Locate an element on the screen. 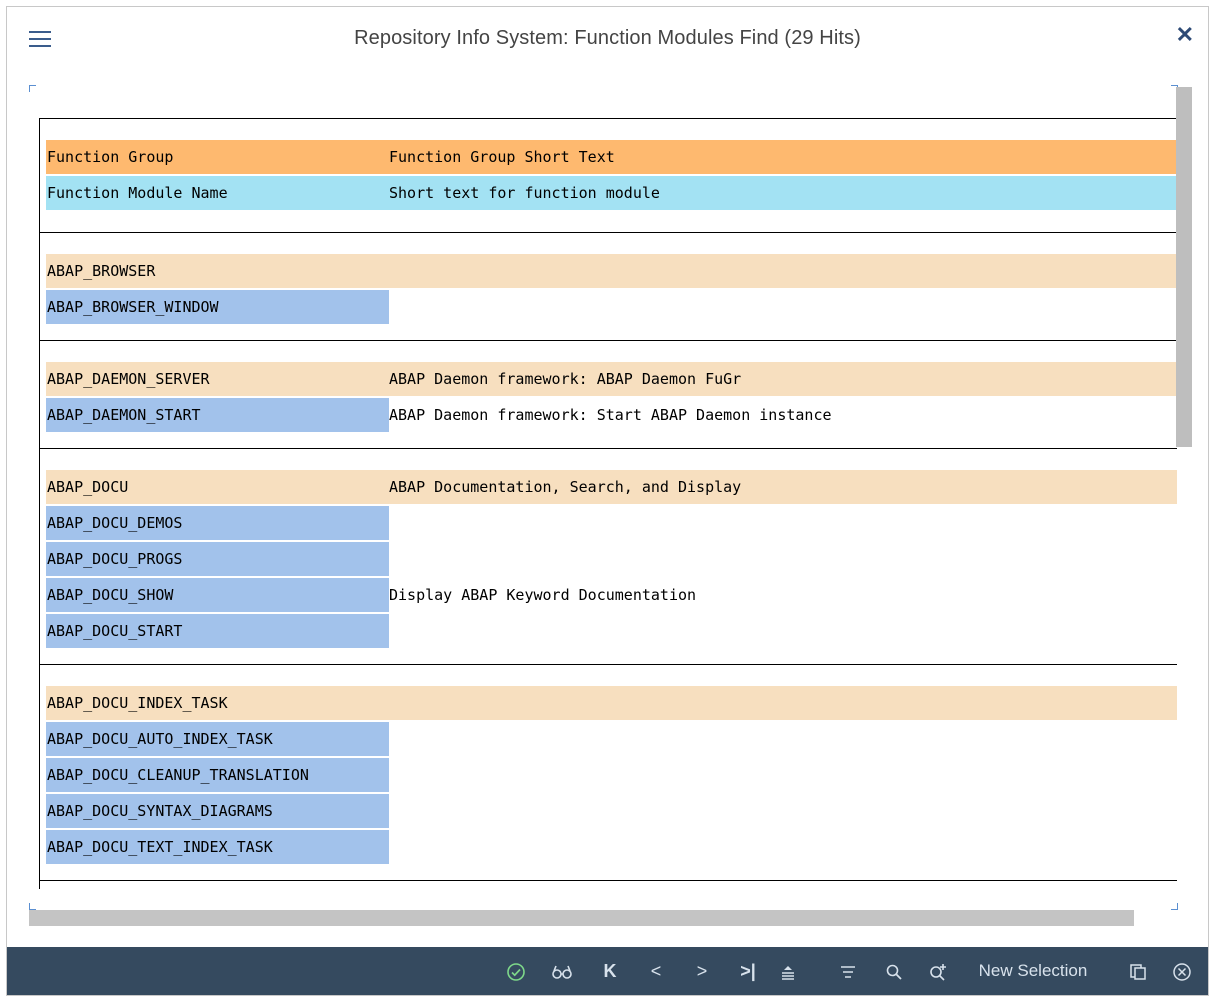 This screenshot has width=1211, height=999. col-header-function-group: Function Group is located at coordinates (110, 157).